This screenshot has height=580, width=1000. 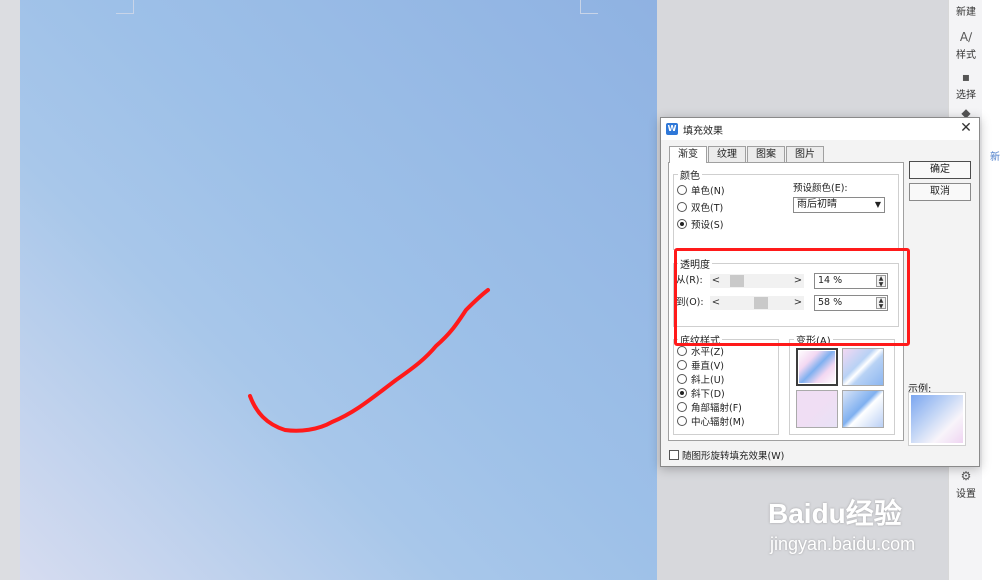 I want to click on transparency-group: 透明度 从(R): < > 14 % ▲ ▼ 到(O): < > 58 % ▲ ▼, so click(x=786, y=291).